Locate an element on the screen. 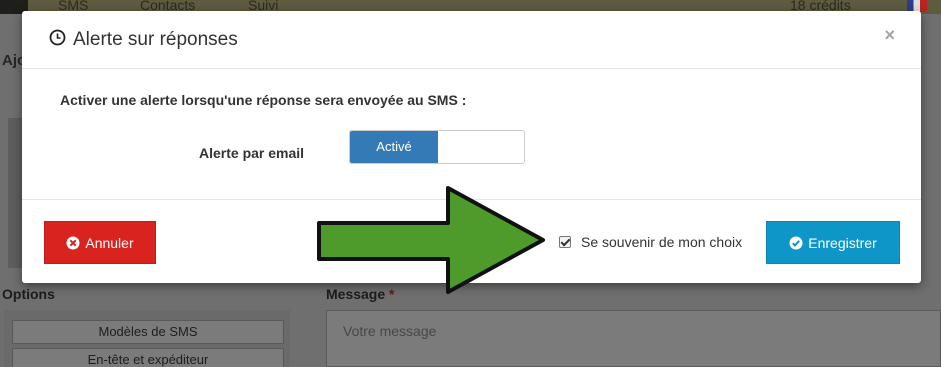 Image resolution: width=941 pixels, height=367 pixels. email-alert-toggle: Activé is located at coordinates (437, 147).